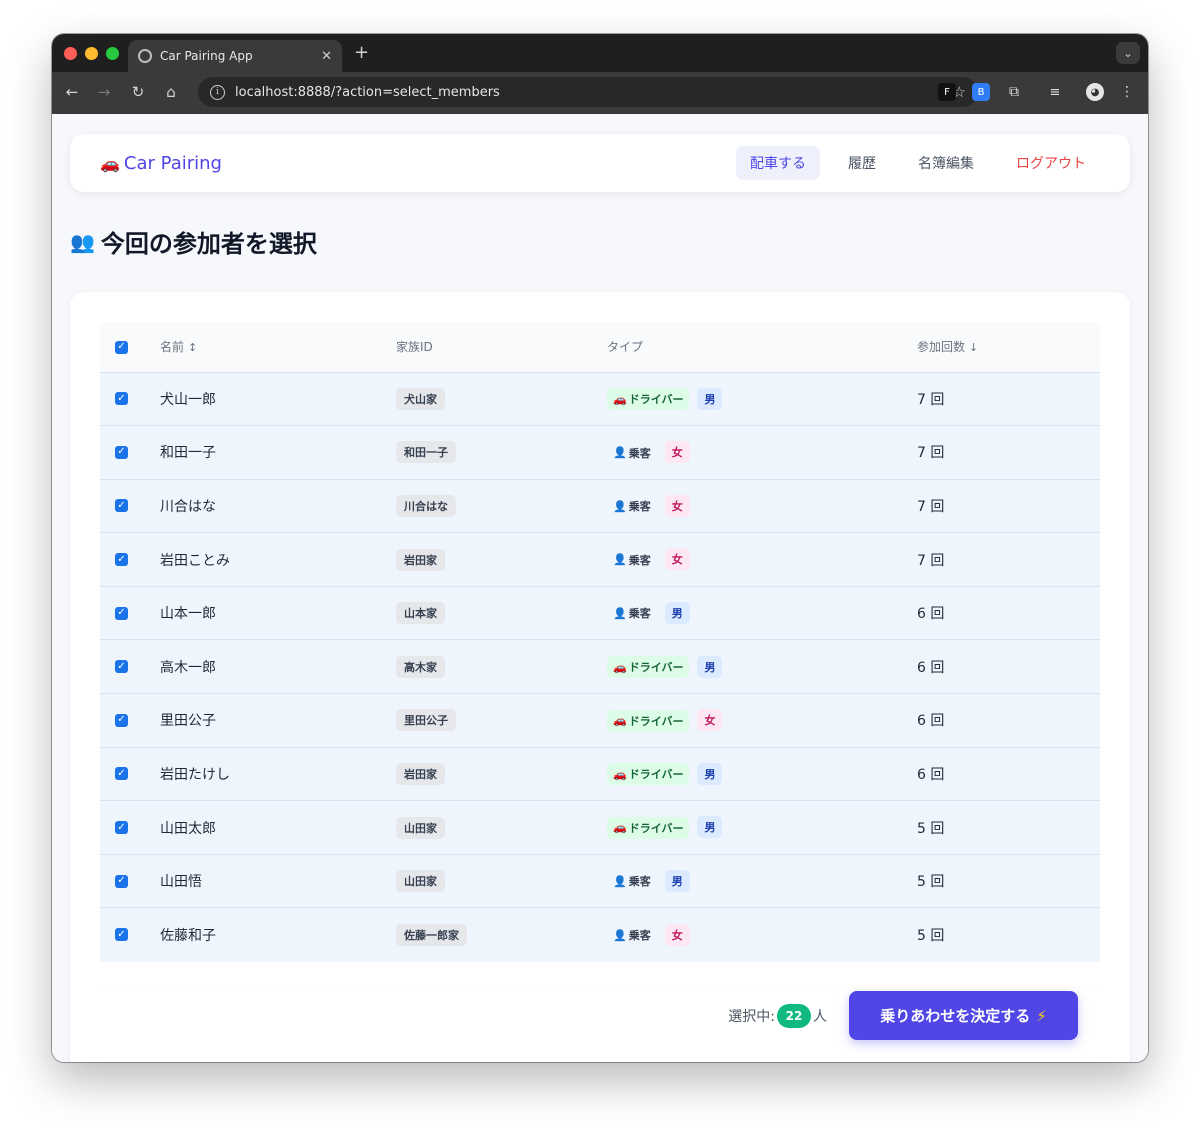  Describe the element at coordinates (91, 53) in the screenshot. I see `minimize-window-button` at that location.